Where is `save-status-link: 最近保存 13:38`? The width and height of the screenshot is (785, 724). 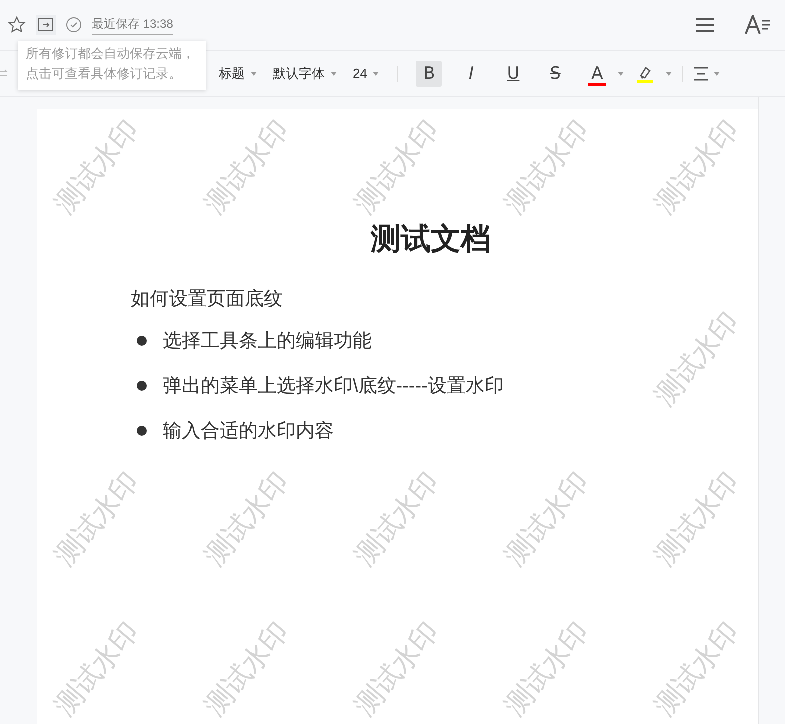 save-status-link: 最近保存 13:38 is located at coordinates (133, 25).